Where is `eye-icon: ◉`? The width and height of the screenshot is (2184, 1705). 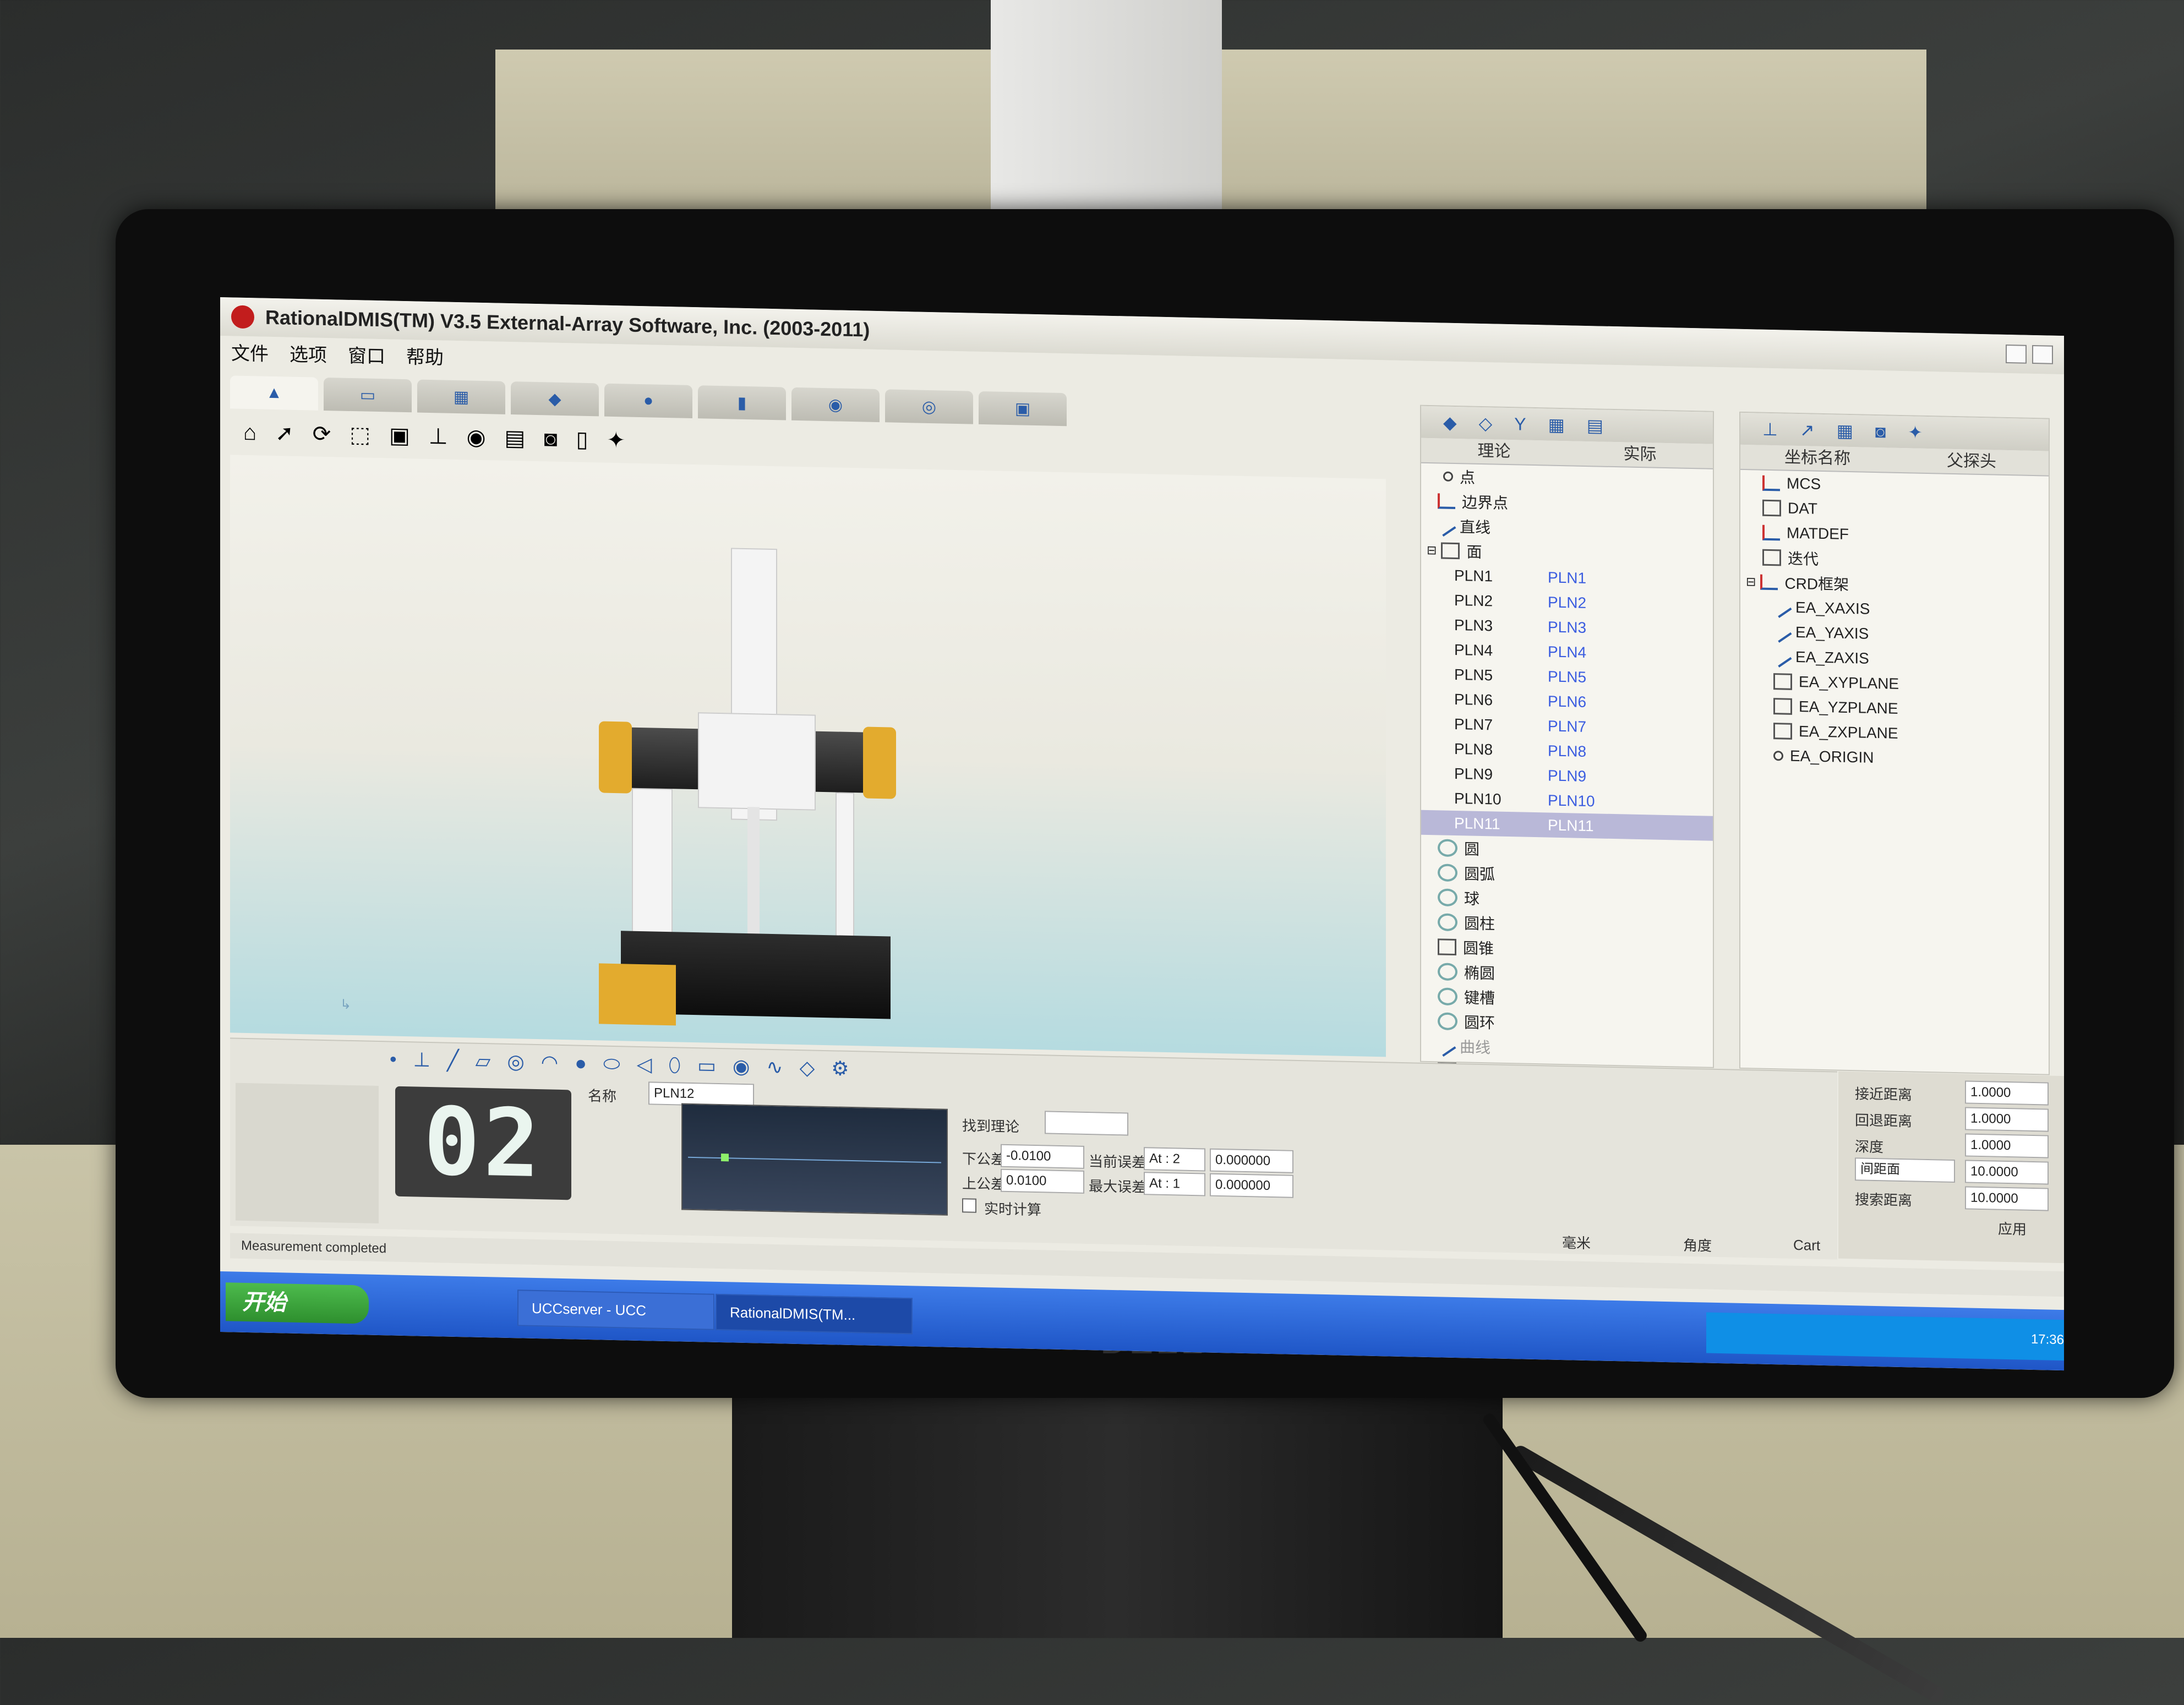 eye-icon: ◉ is located at coordinates (476, 437).